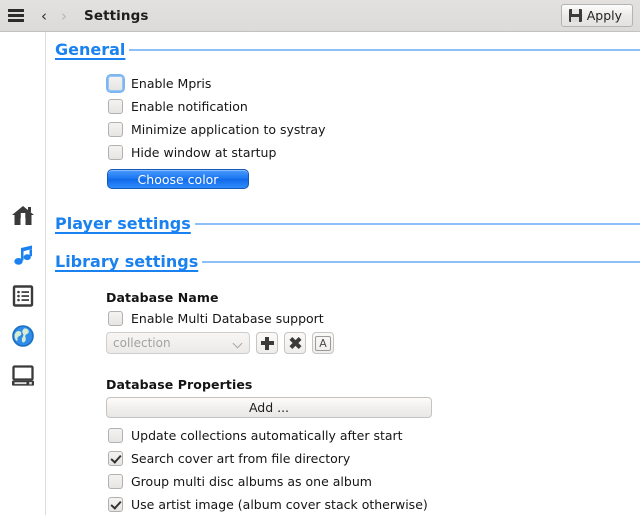  I want to click on globe-icon, so click(23, 336).